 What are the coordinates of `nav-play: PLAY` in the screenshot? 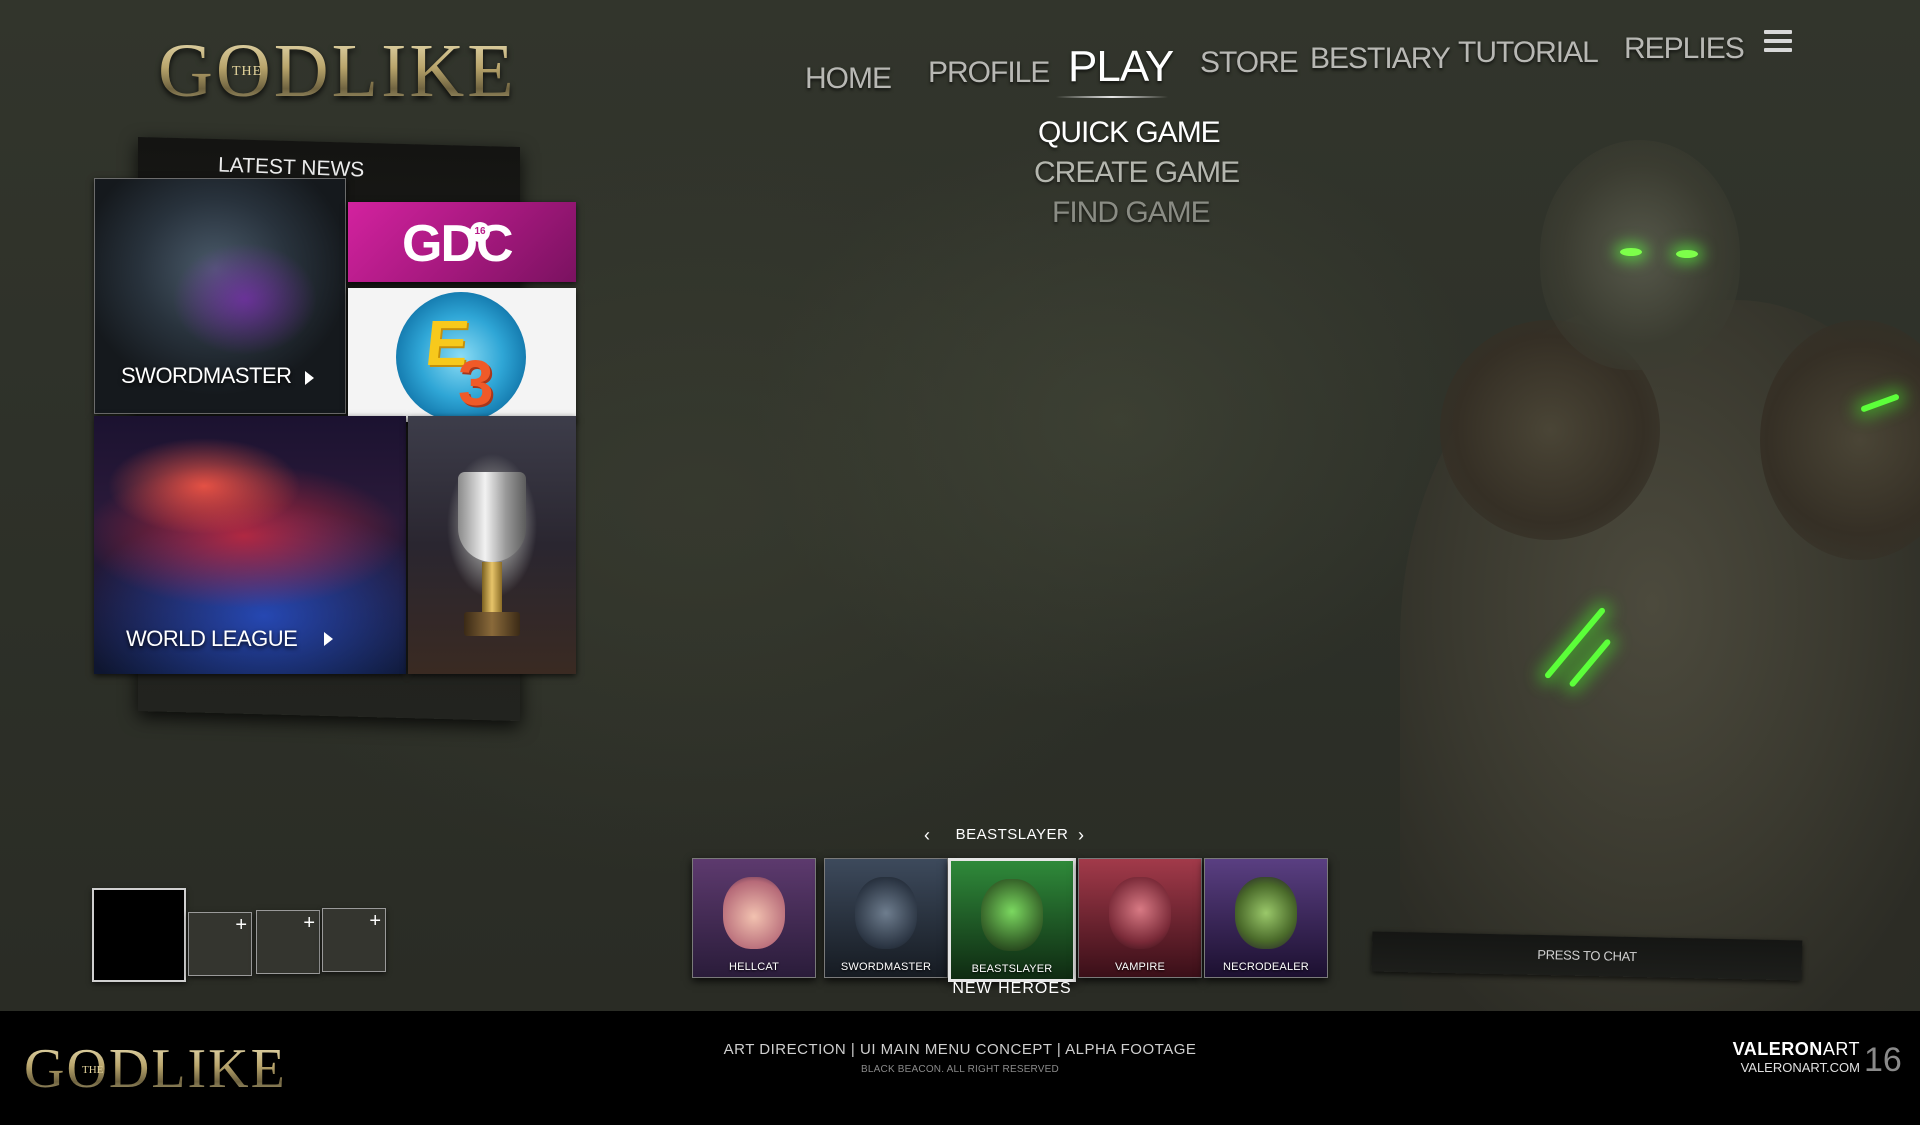 It's located at (1121, 67).